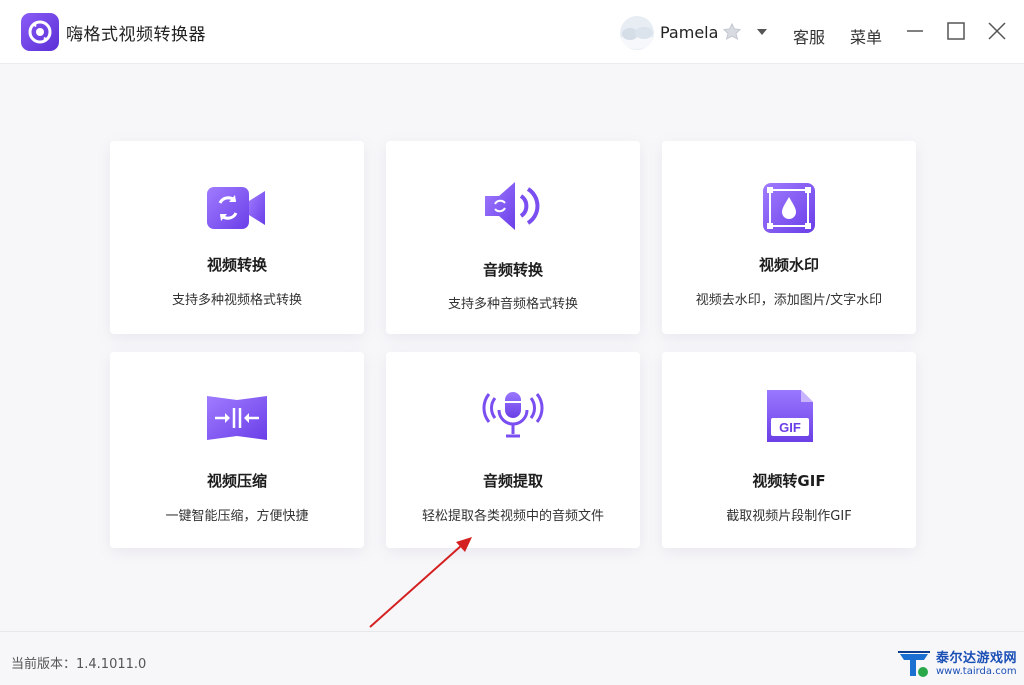 The width and height of the screenshot is (1024, 685). What do you see at coordinates (512, 516) in the screenshot?
I see `card-description: 轻松提取各类视频中的音频文件` at bounding box center [512, 516].